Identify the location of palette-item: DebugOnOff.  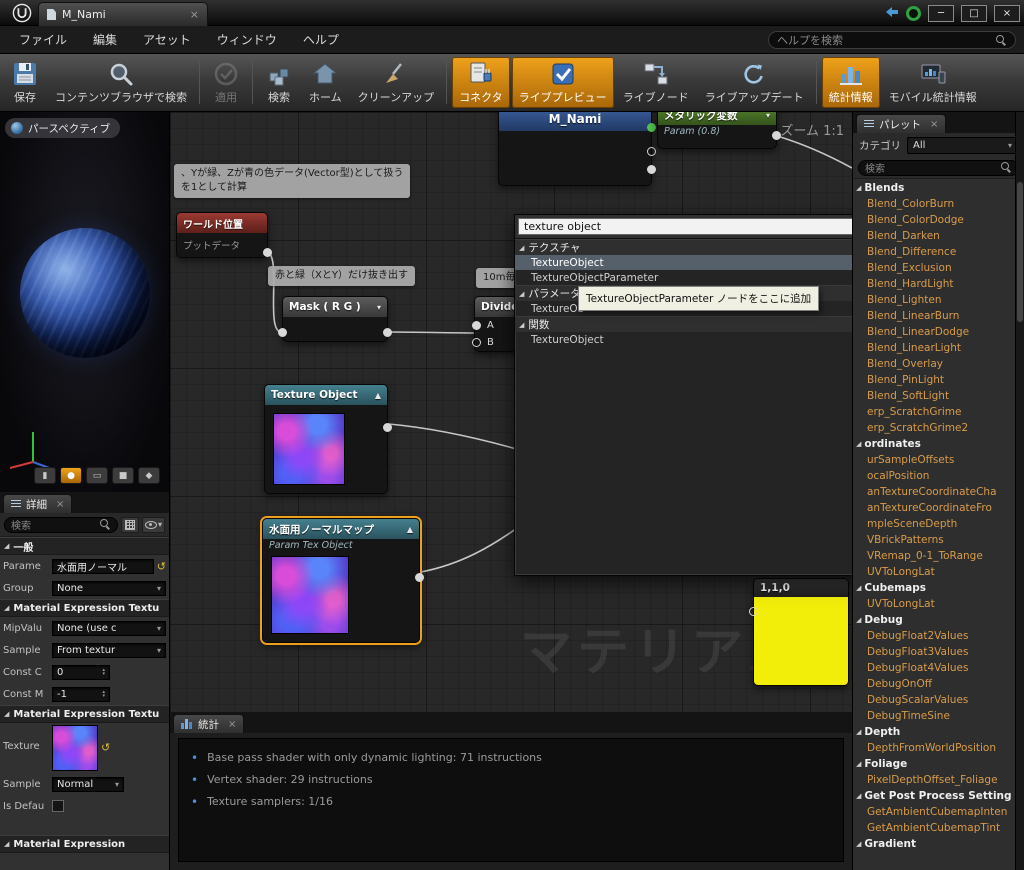
(934, 684).